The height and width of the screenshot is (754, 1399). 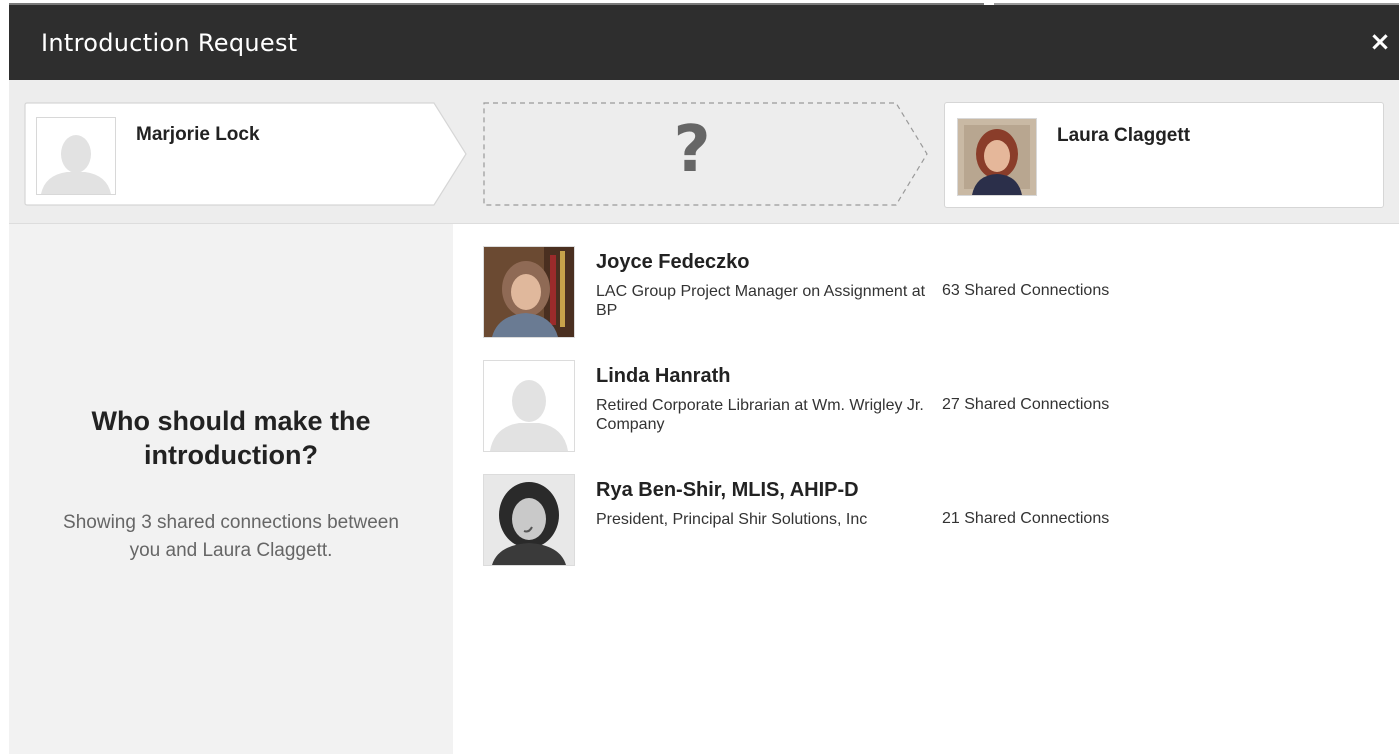 I want to click on shared-connections-count: 27 Shared Connections, so click(x=1026, y=404).